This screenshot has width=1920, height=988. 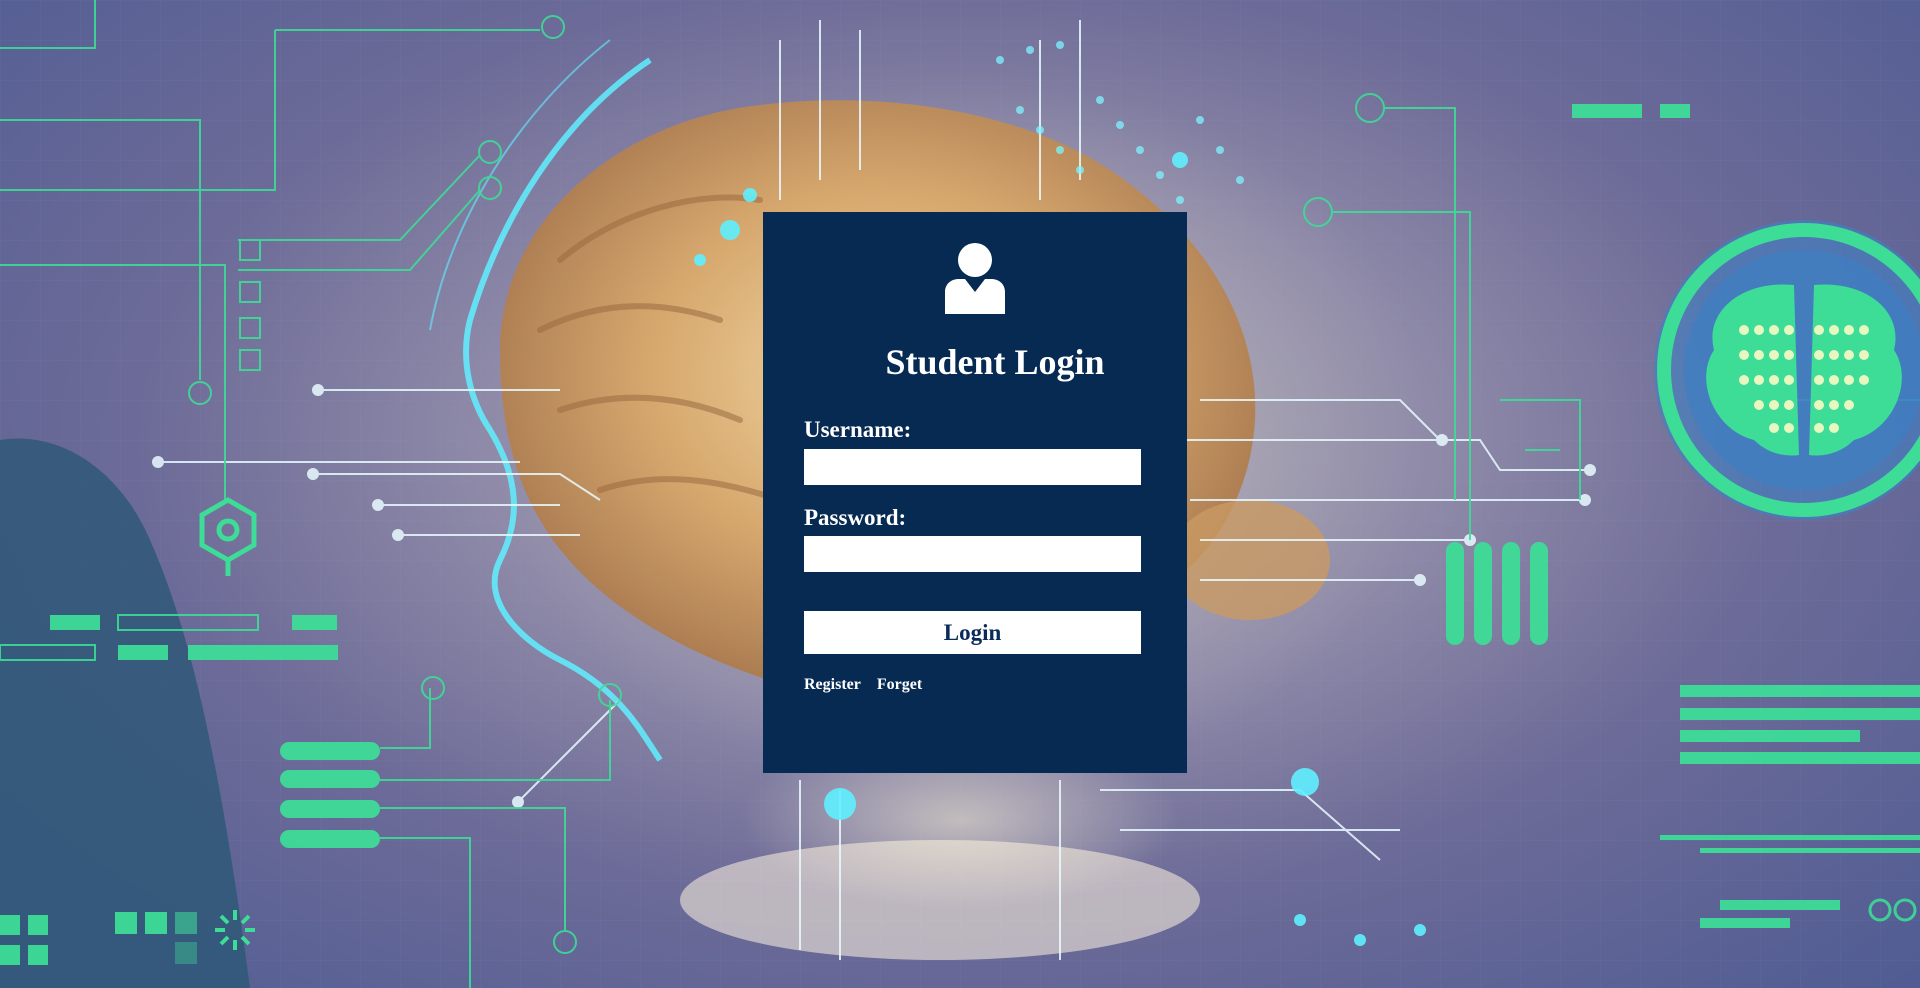 I want to click on username-input, so click(x=972, y=467).